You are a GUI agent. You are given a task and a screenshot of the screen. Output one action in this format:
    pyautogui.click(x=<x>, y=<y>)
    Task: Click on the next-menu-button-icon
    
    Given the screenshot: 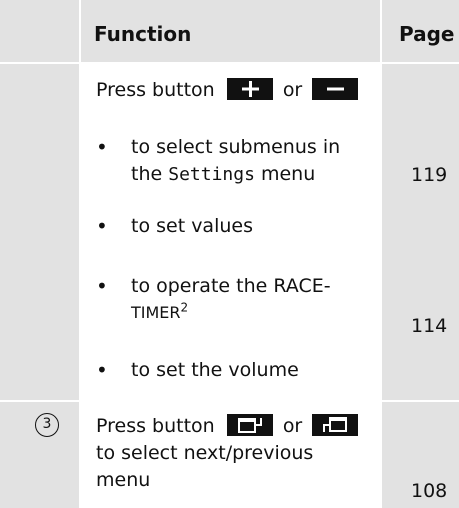 What is the action you would take?
    pyautogui.click(x=249, y=425)
    